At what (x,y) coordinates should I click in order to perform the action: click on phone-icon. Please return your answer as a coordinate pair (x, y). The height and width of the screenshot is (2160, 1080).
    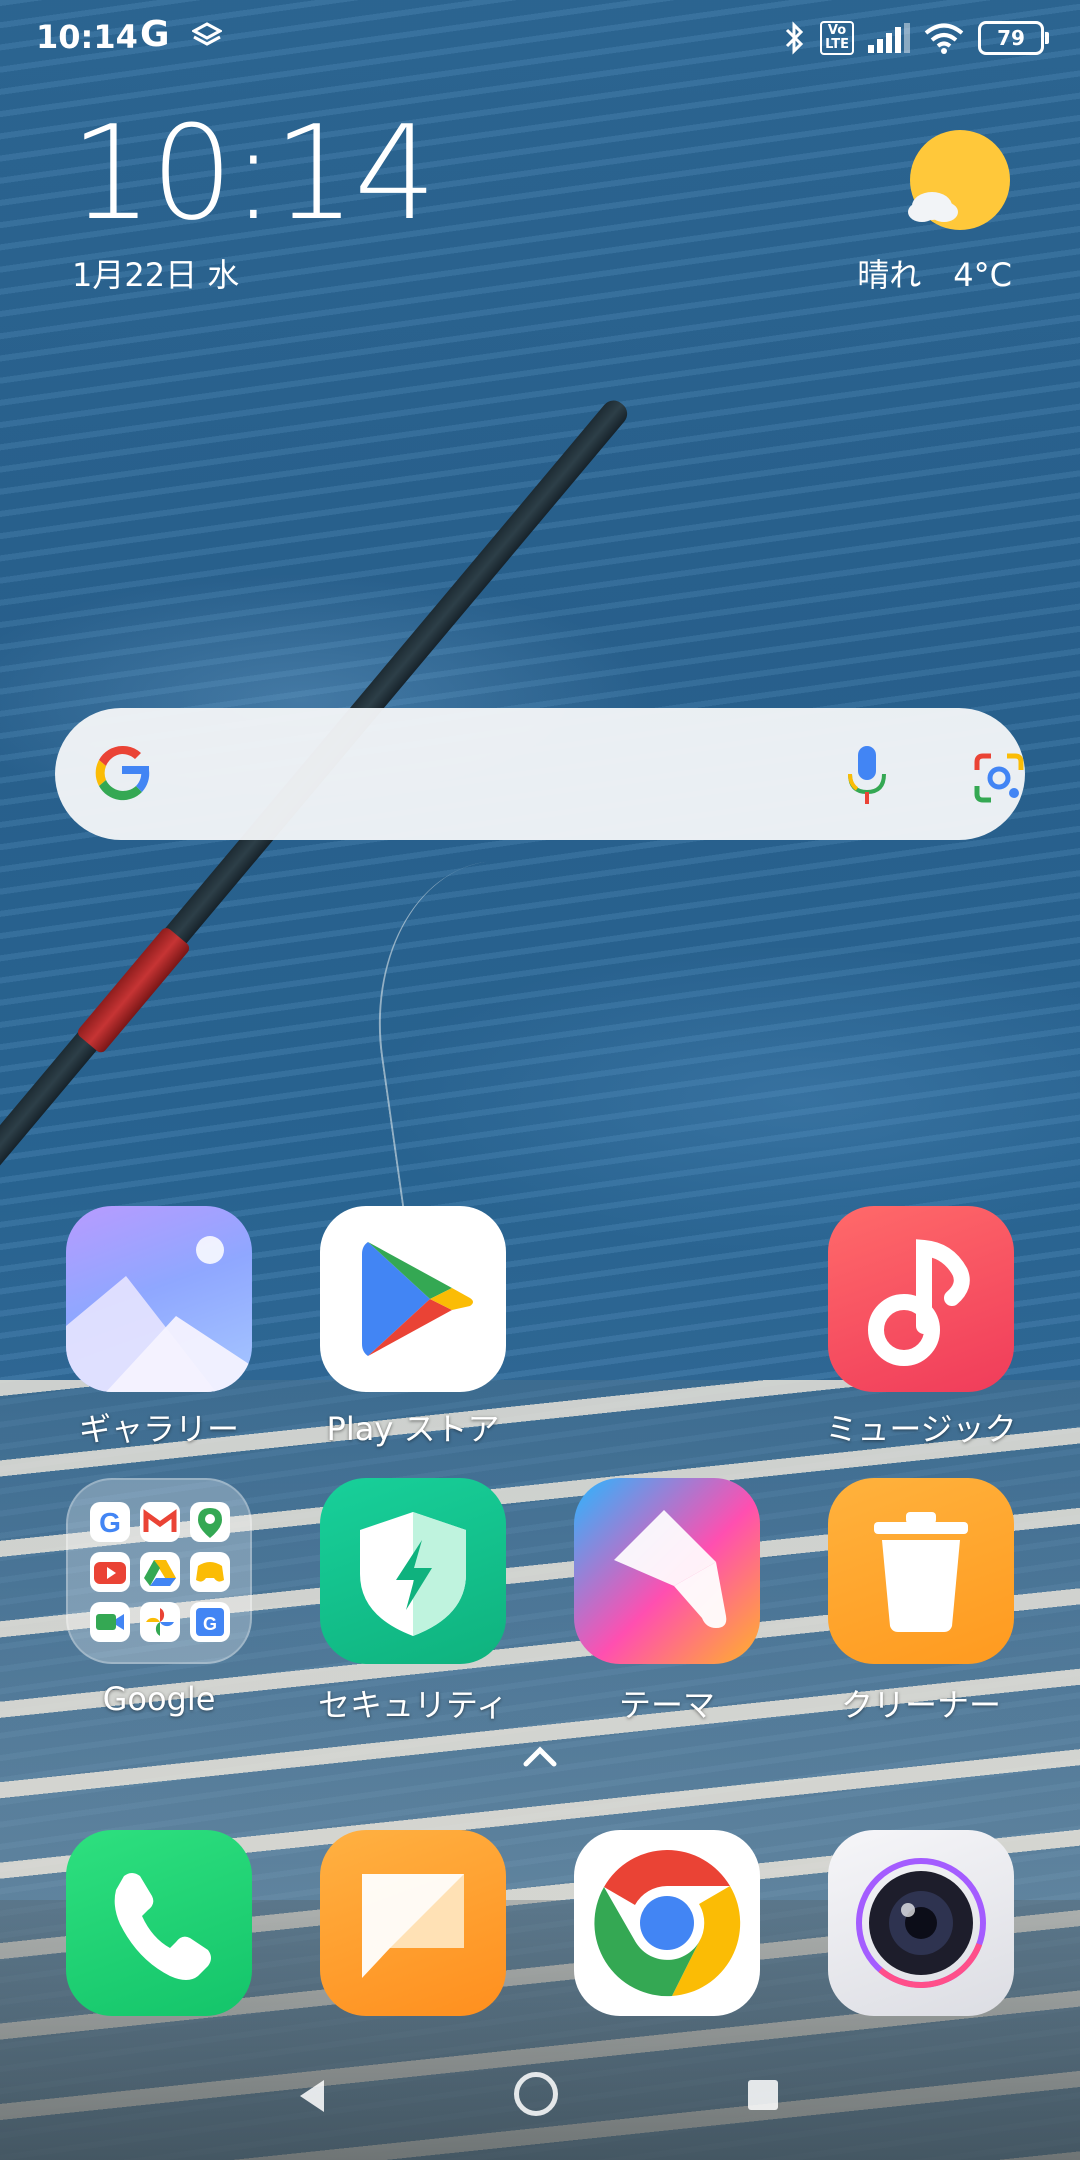
    Looking at the image, I should click on (159, 1923).